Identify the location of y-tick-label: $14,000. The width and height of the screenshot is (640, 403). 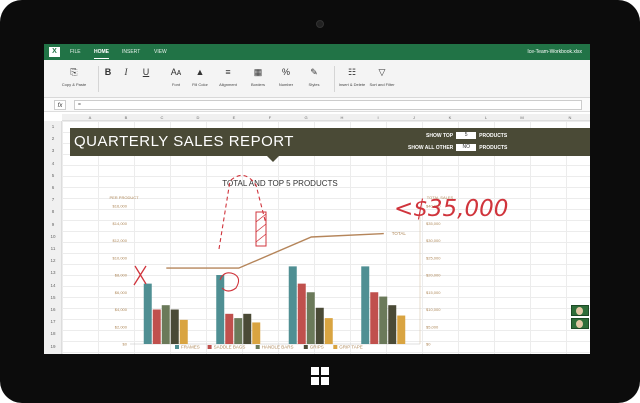
(120, 223).